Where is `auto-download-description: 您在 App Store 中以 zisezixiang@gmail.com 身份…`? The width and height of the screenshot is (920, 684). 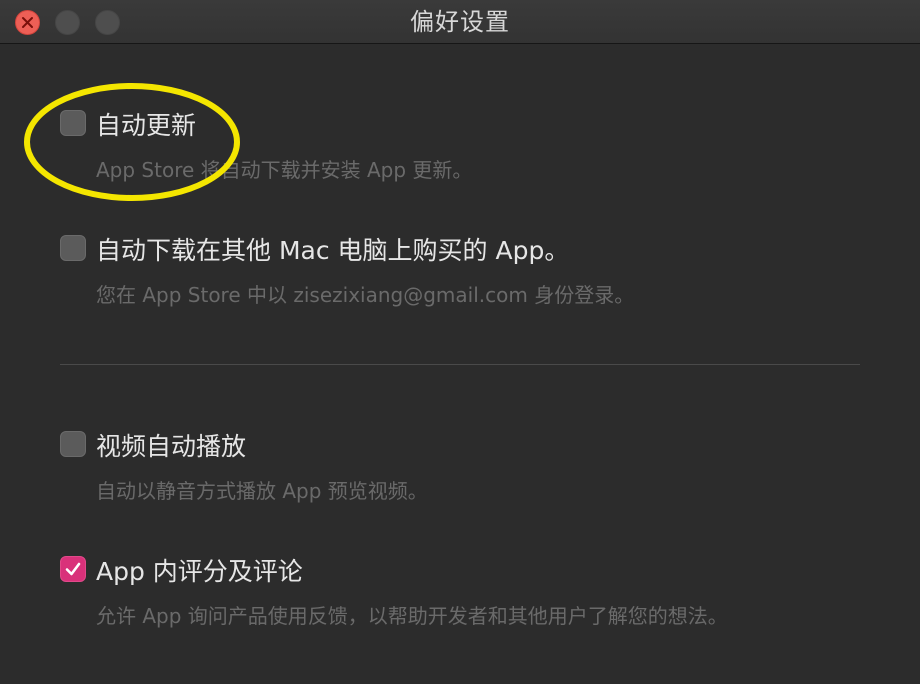 auto-download-description: 您在 App Store 中以 zisezixiang@gmail.com 身份… is located at coordinates (365, 295).